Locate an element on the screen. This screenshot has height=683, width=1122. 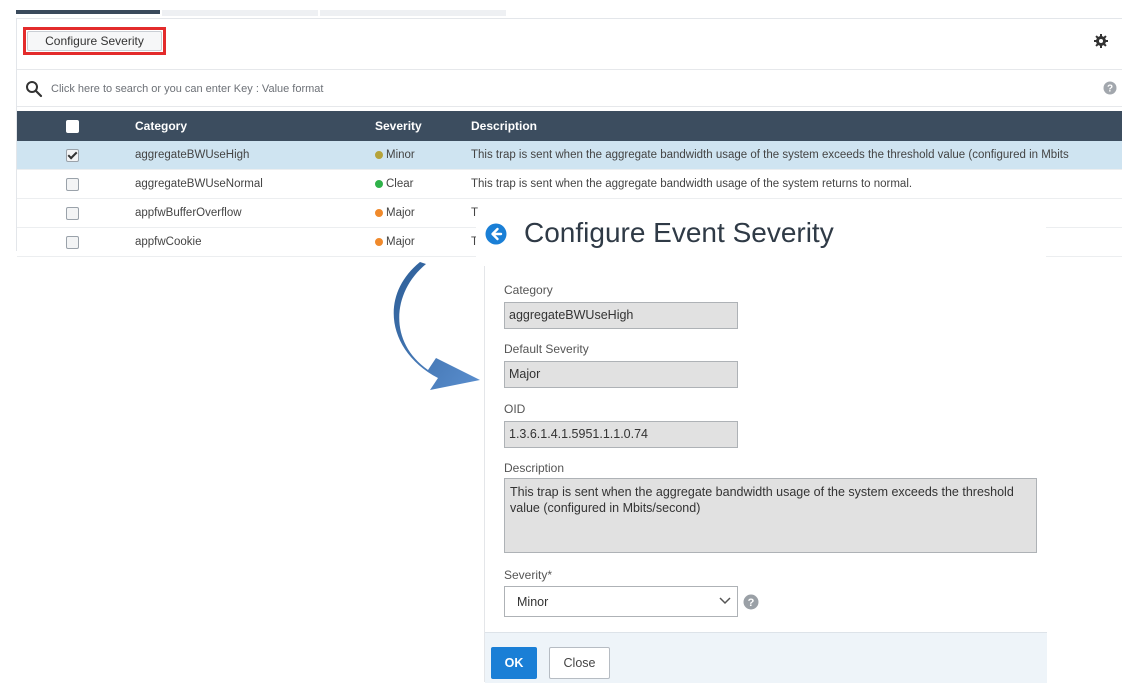
severity-select-value: Minor is located at coordinates (533, 602).